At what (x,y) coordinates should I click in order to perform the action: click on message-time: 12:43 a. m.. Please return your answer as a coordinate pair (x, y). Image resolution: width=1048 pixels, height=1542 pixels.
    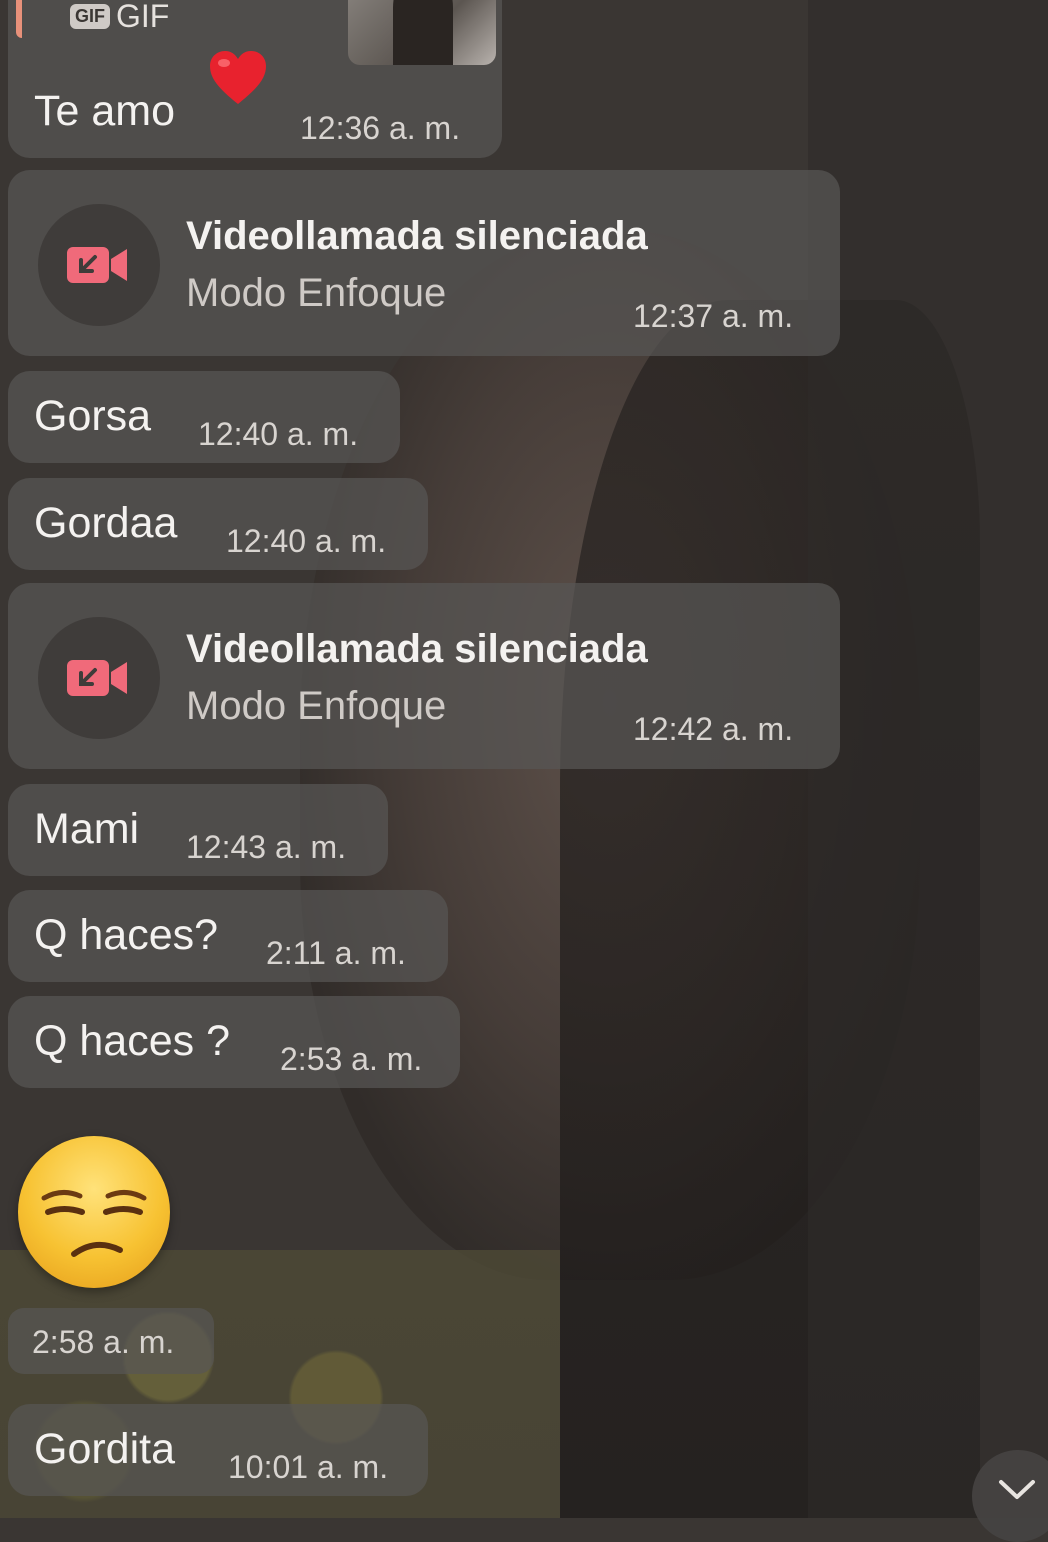
    Looking at the image, I should click on (266, 847).